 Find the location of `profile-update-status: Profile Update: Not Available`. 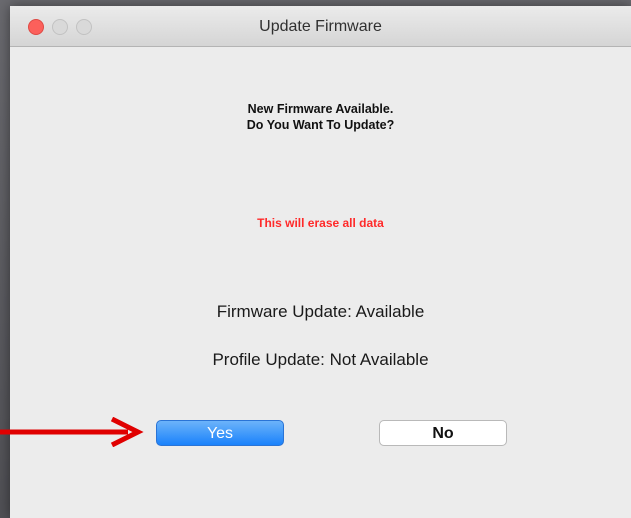

profile-update-status: Profile Update: Not Available is located at coordinates (320, 359).